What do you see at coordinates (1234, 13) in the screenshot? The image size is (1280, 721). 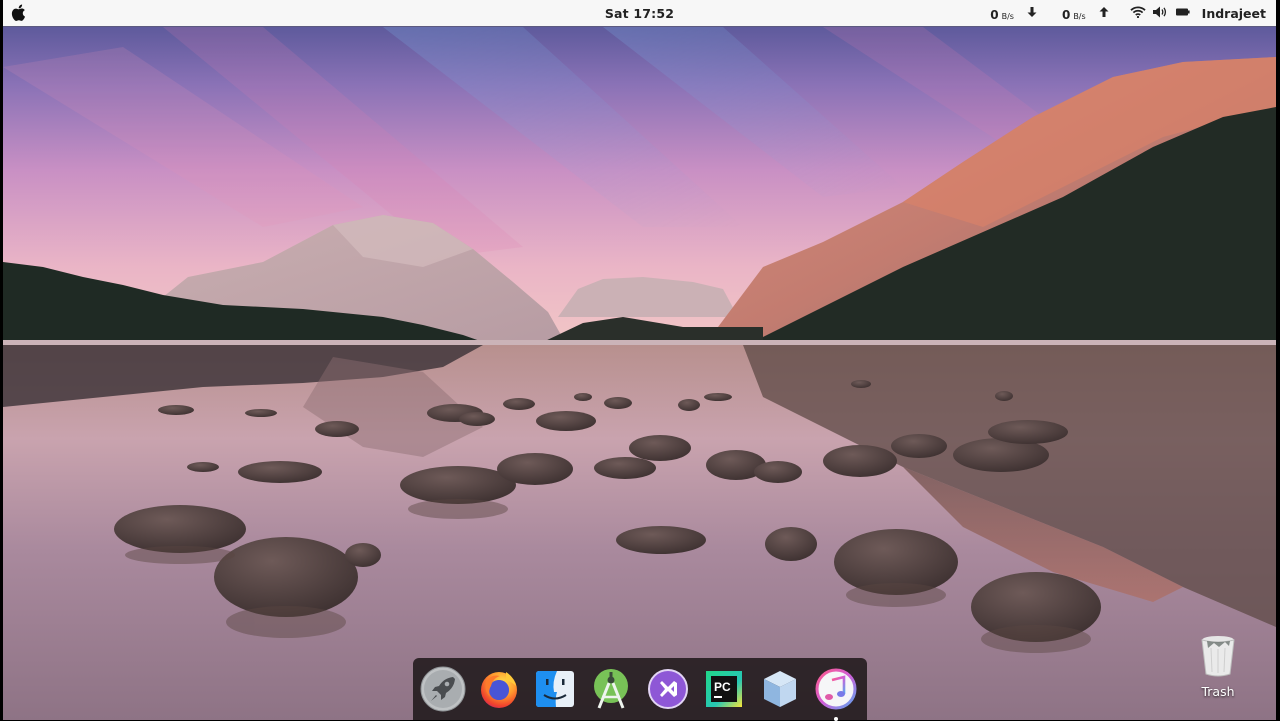 I see `user-menu: Indrajeet` at bounding box center [1234, 13].